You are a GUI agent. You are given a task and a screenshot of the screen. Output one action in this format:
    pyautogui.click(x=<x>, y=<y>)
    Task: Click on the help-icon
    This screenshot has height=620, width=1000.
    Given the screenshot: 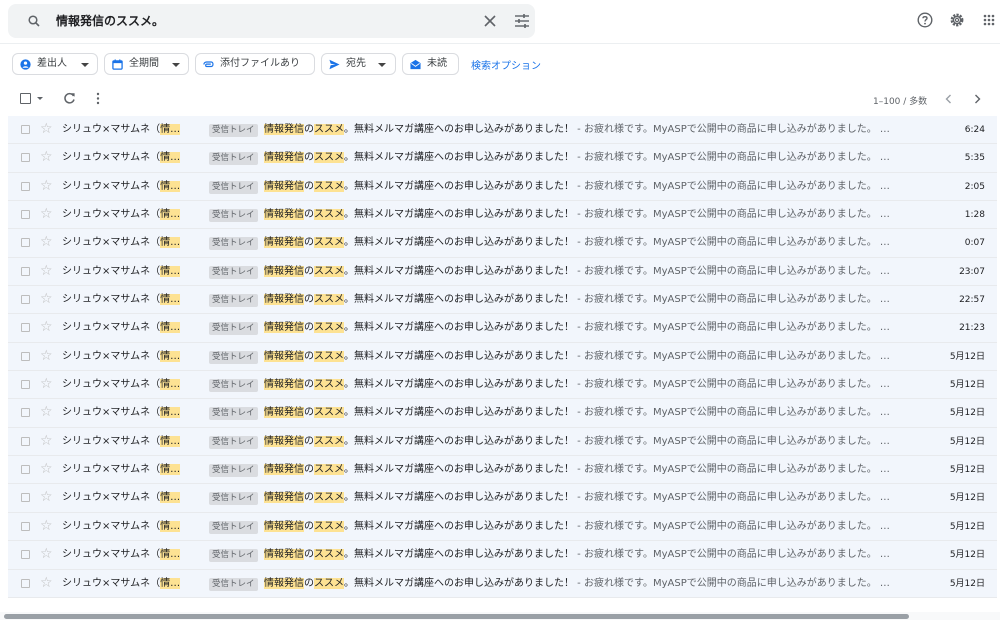 What is the action you would take?
    pyautogui.click(x=925, y=20)
    